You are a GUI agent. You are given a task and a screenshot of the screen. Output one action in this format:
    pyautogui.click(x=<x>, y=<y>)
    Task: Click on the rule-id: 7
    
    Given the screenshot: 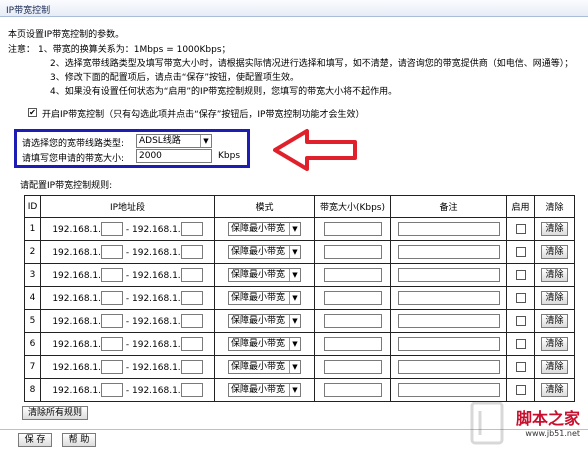 What is the action you would take?
    pyautogui.click(x=32, y=367)
    